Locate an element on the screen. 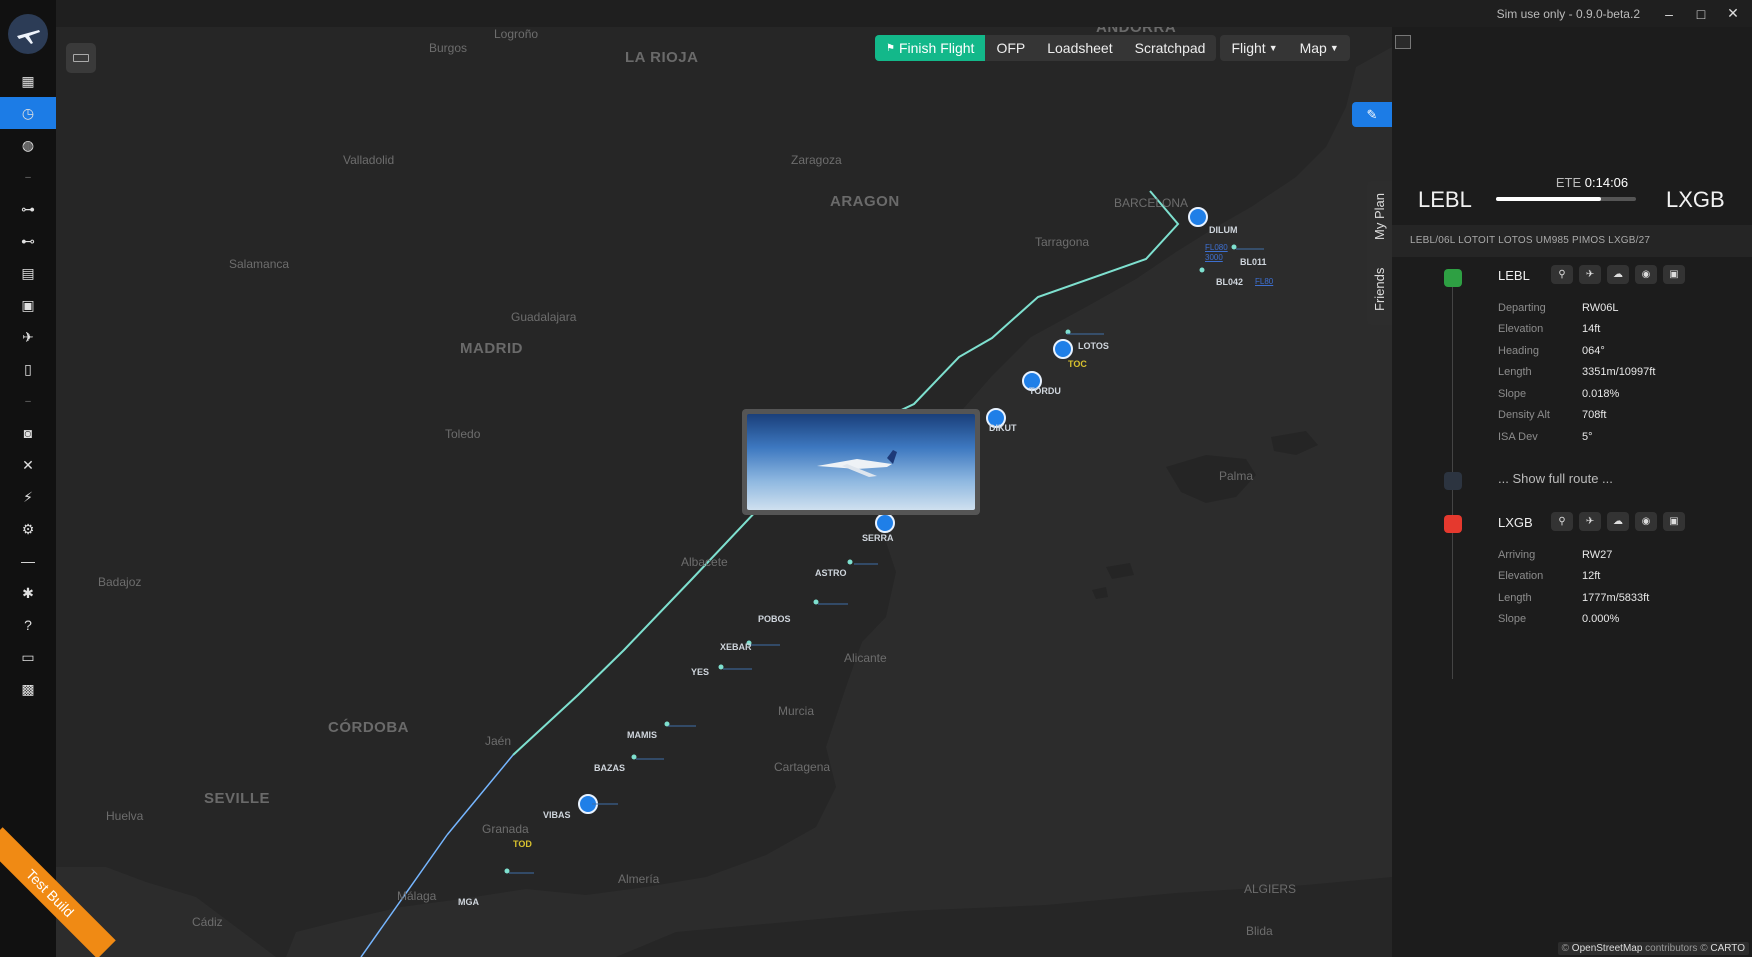  waypoint-bl011: BL011 is located at coordinates (1253, 262).